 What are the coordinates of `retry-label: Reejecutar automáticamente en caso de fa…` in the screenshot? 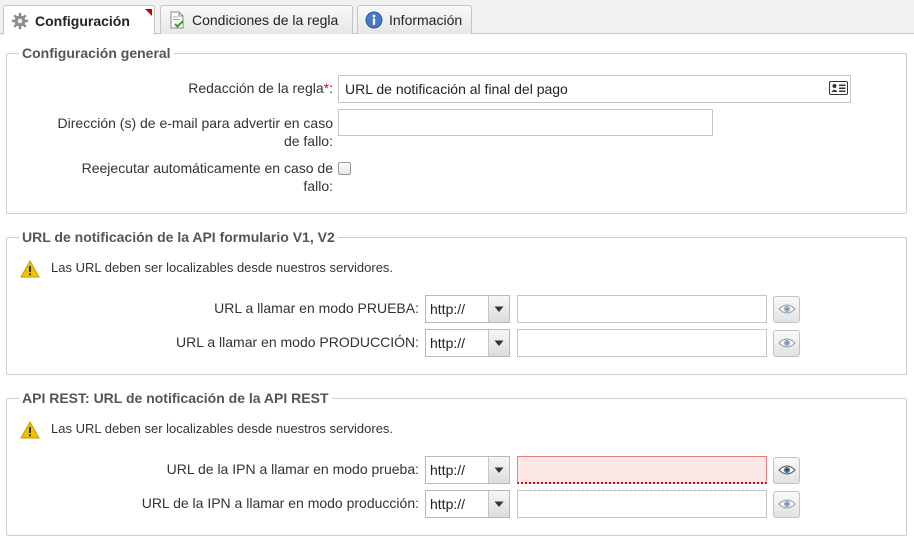 It's located at (207, 177).